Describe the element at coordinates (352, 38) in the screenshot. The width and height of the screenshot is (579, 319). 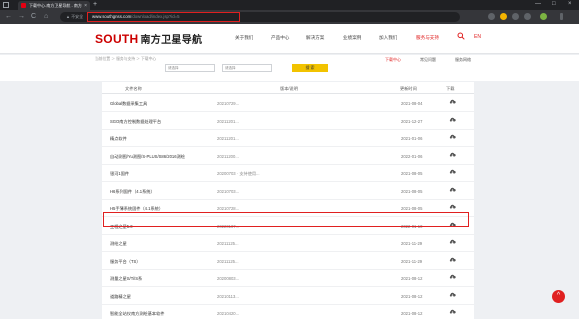
I see `nav-cases: 业绩案例` at that location.